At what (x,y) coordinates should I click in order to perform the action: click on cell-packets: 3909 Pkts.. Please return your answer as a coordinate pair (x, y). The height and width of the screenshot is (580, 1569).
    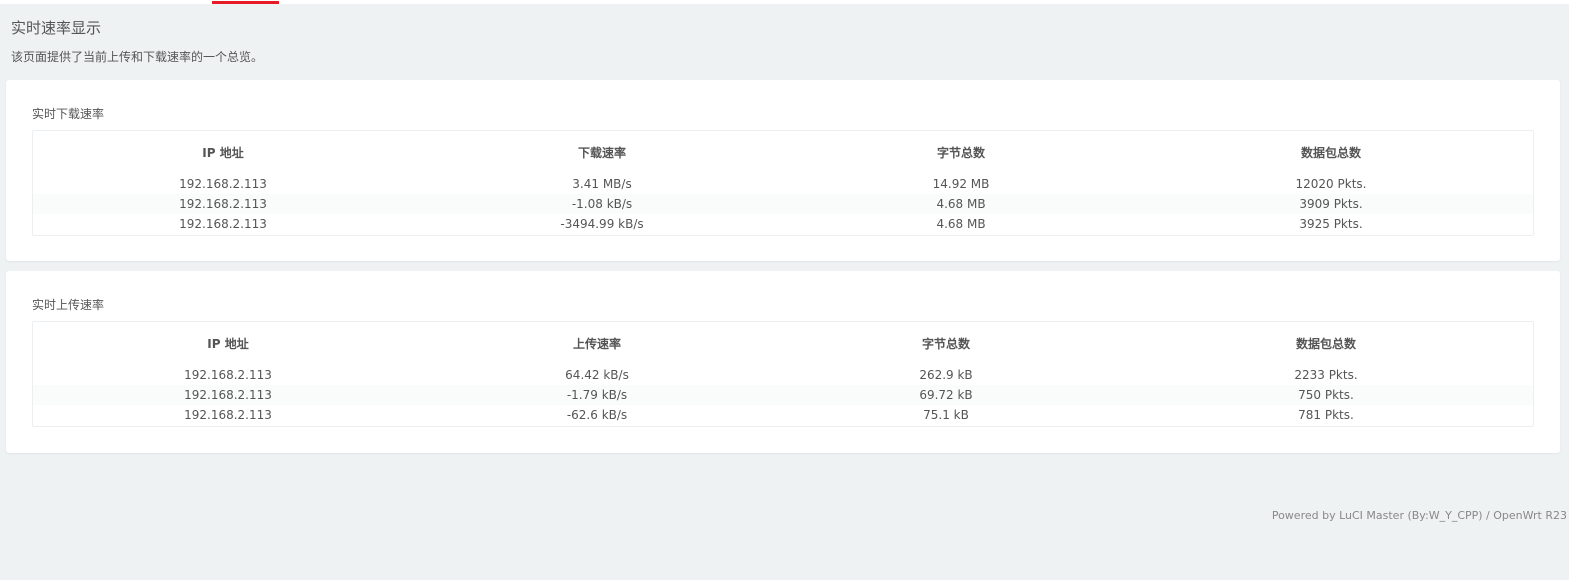
    Looking at the image, I should click on (1331, 204).